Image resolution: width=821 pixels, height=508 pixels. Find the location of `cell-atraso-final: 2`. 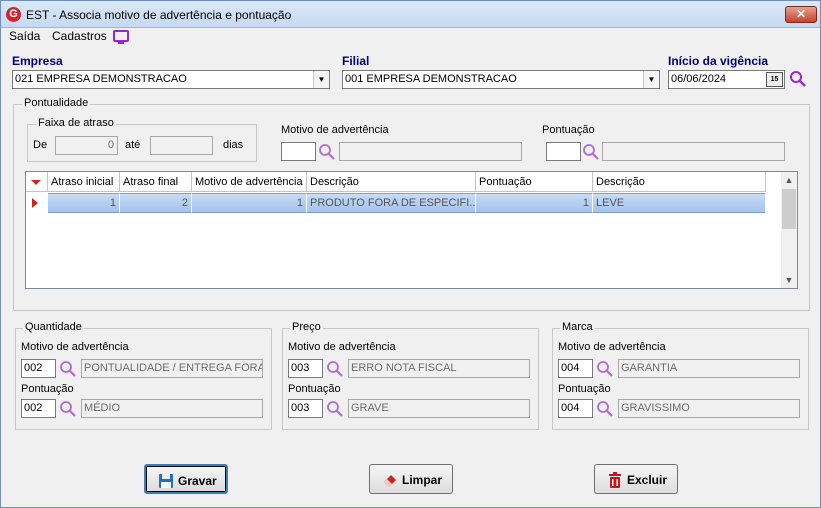

cell-atraso-final: 2 is located at coordinates (156, 203).